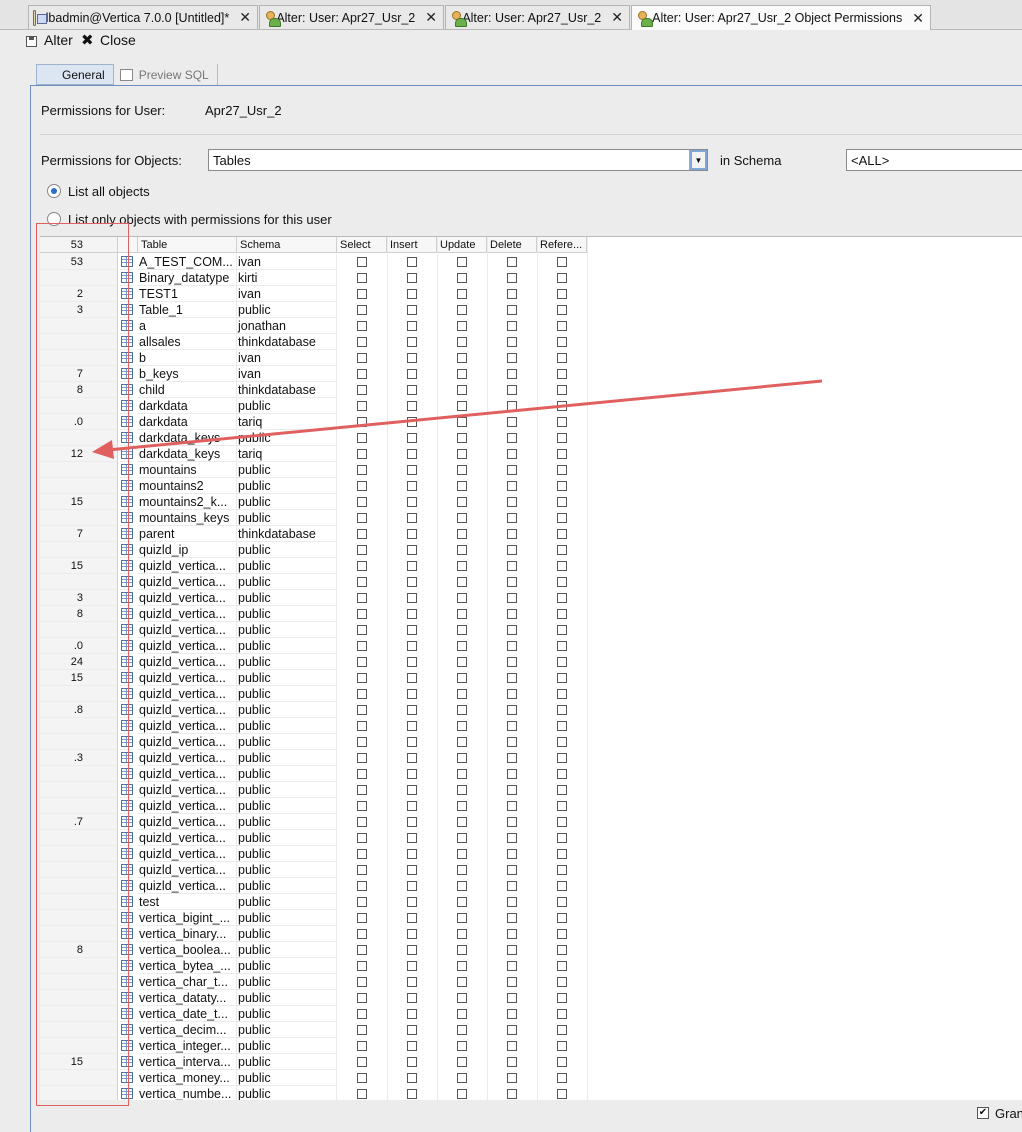 This screenshot has width=1022, height=1132. Describe the element at coordinates (166, 74) in the screenshot. I see `tab-preview-sql: Preview SQL` at that location.